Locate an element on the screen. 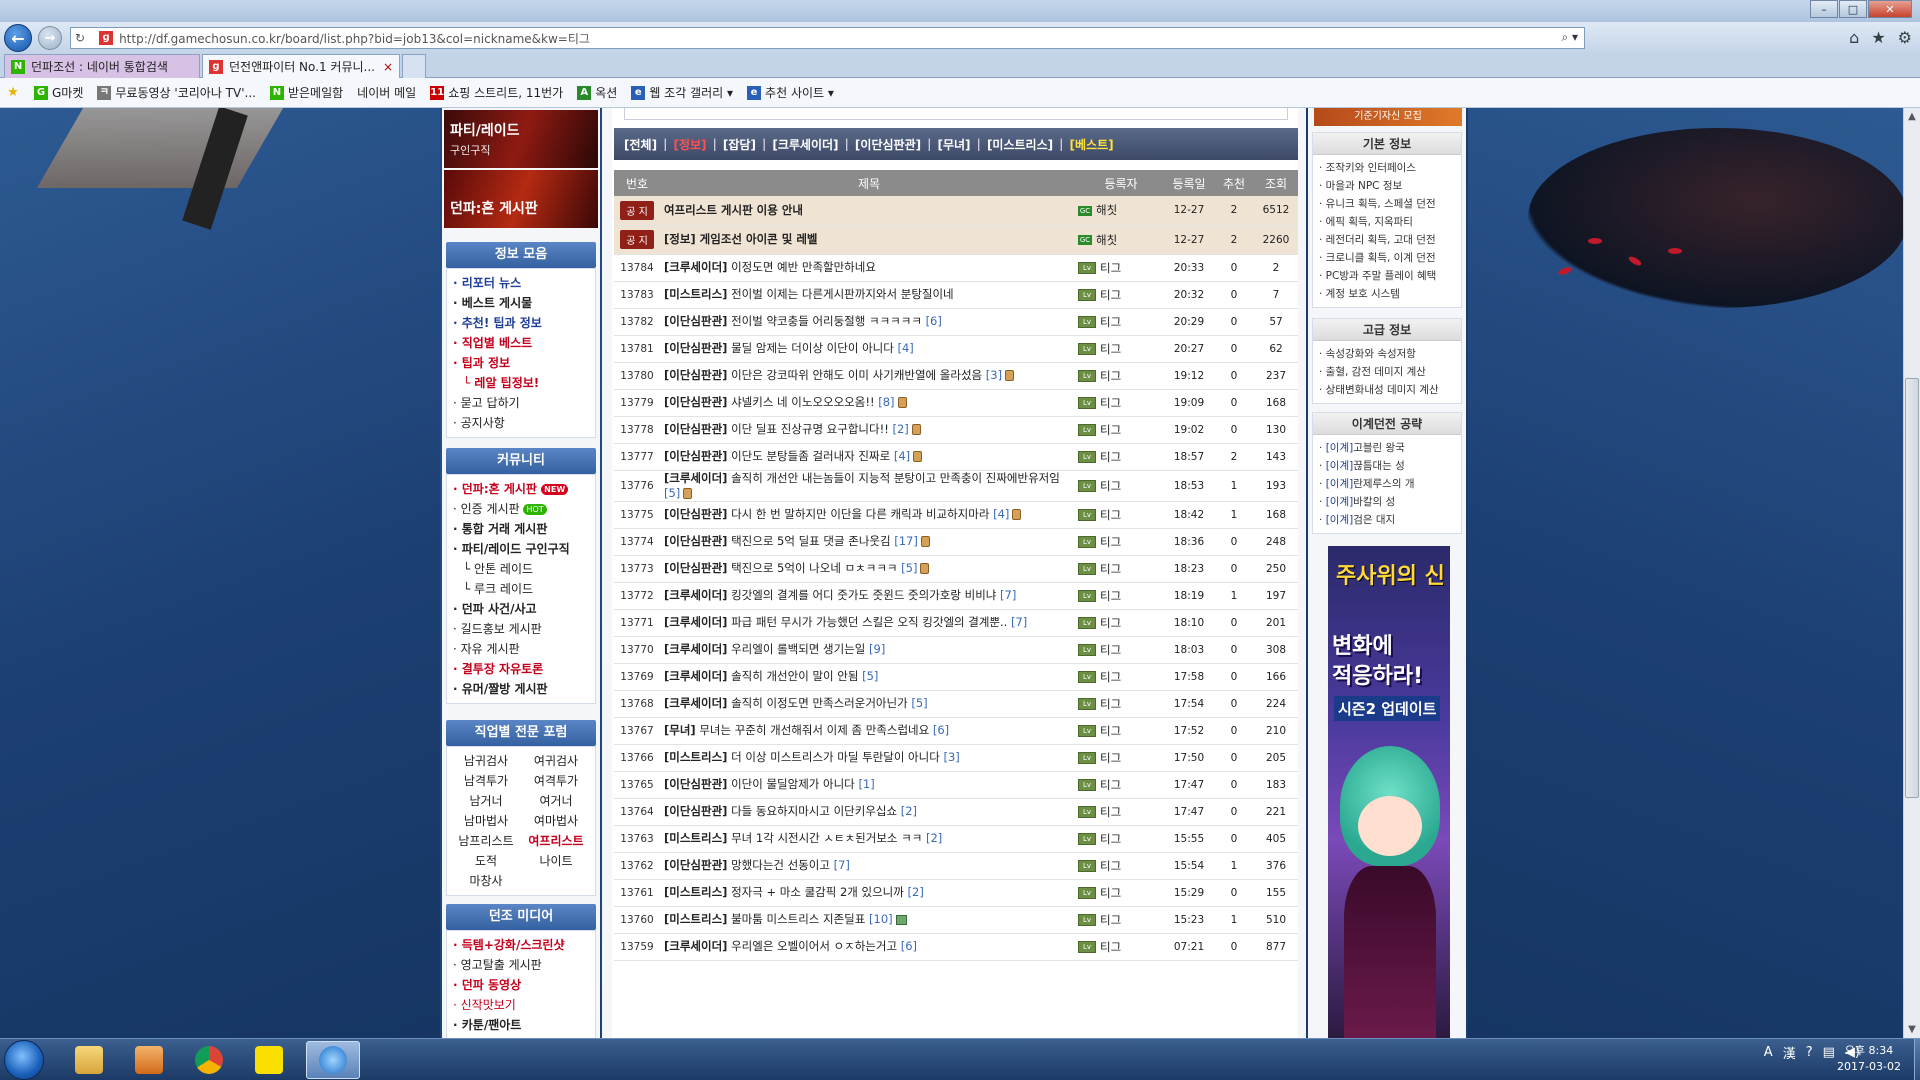 This screenshot has height=1080, width=1920. scroll-up-icon: ▲ is located at coordinates (1912, 116).